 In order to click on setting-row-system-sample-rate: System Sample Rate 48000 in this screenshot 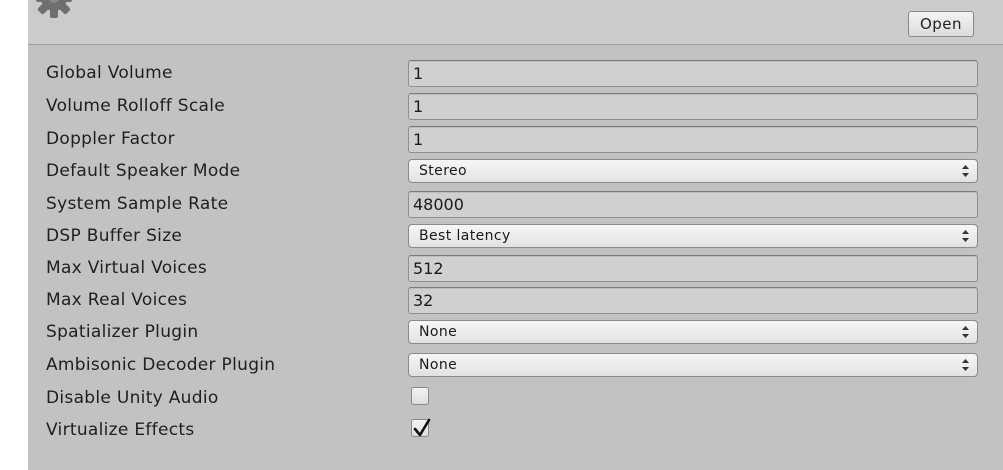, I will do `click(515, 204)`.